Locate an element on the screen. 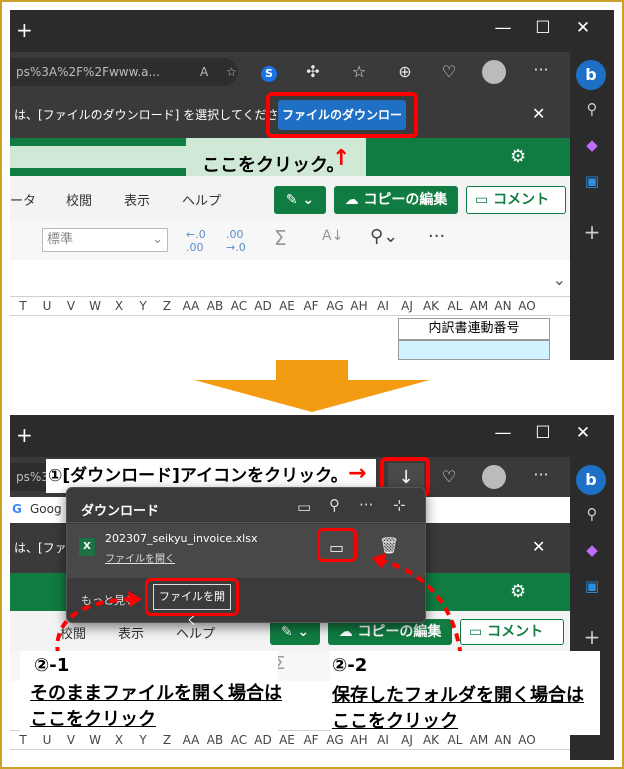  highlight-box is located at coordinates (342, 115).